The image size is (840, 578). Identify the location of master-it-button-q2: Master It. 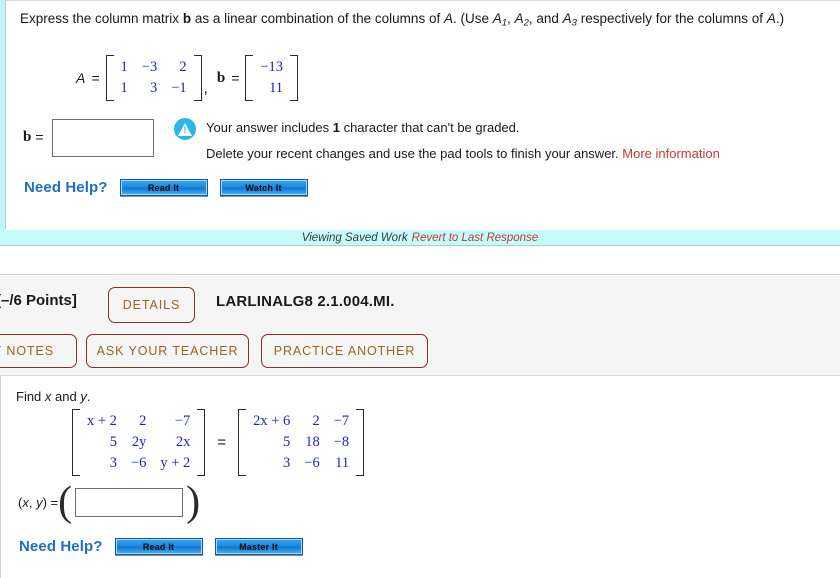
(258, 546).